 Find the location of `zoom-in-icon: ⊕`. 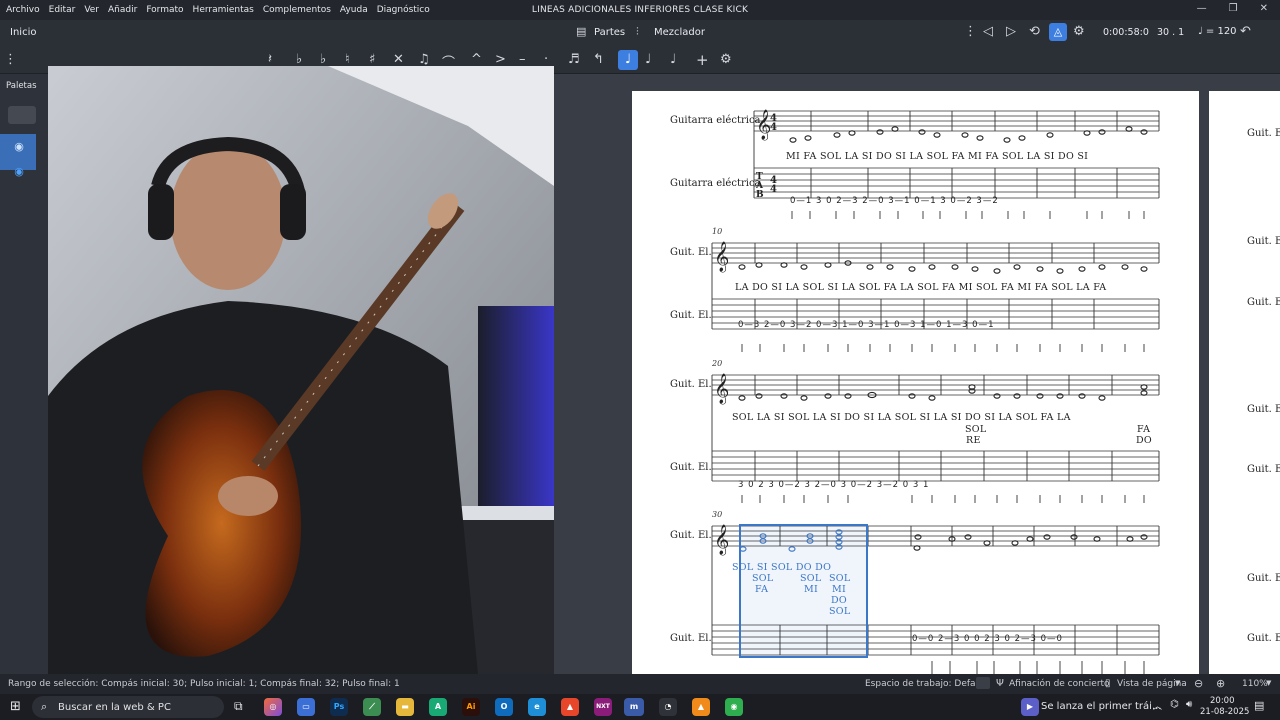

zoom-in-icon: ⊕ is located at coordinates (1220, 683).